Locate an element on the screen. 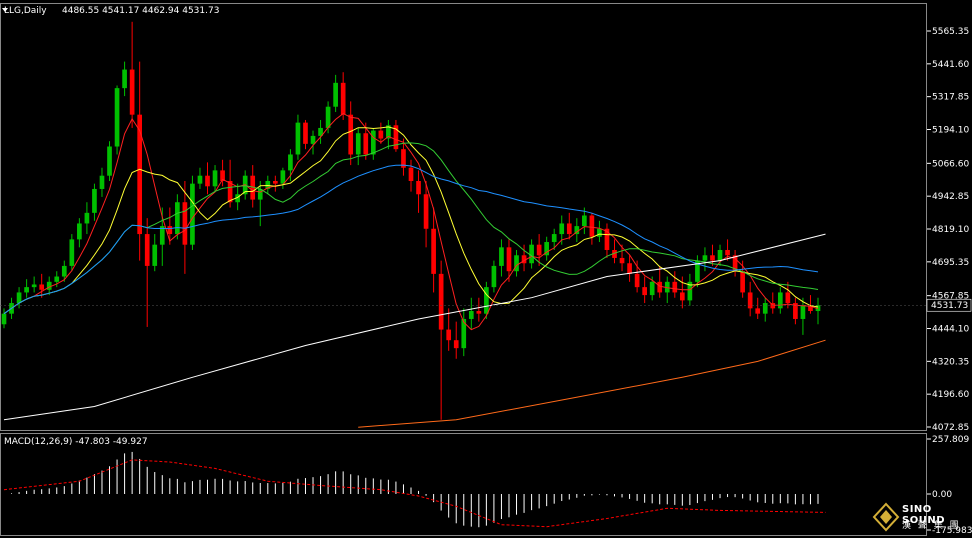 The height and width of the screenshot is (538, 972). sino-sound-logo: SINO SOUND 漢 聲 集 團 is located at coordinates (920, 519).